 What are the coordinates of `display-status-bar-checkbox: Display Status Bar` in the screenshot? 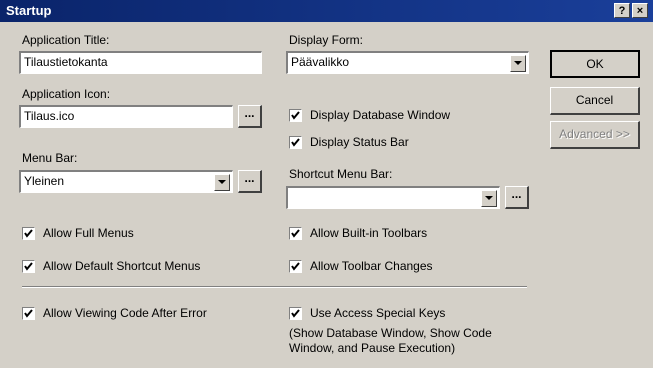 It's located at (349, 142).